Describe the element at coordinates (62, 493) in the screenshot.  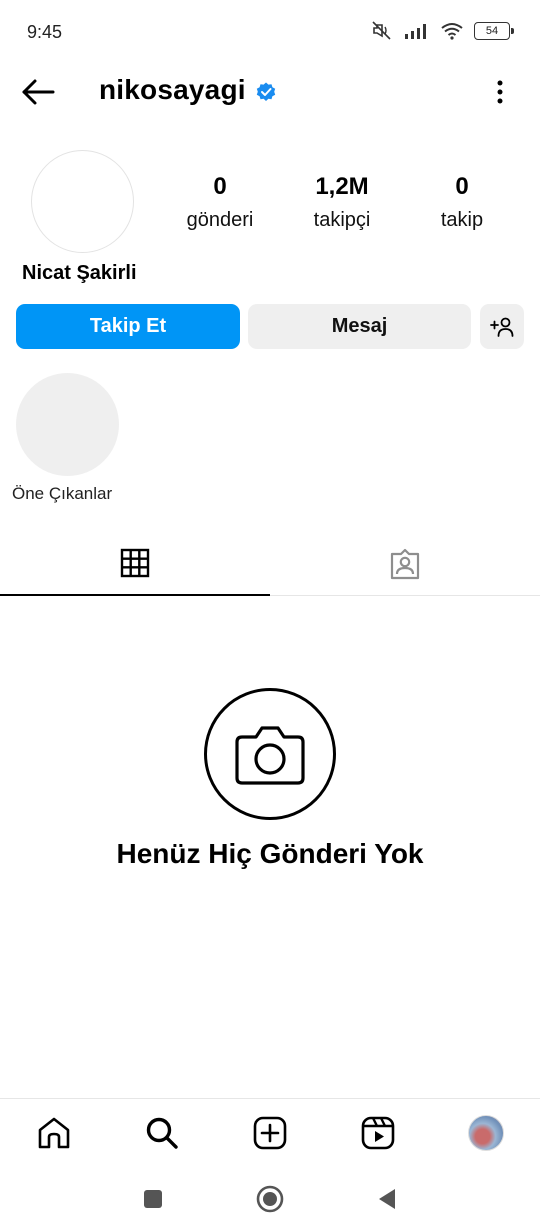
I see `highlight-label: Öne Çıkanlar` at that location.